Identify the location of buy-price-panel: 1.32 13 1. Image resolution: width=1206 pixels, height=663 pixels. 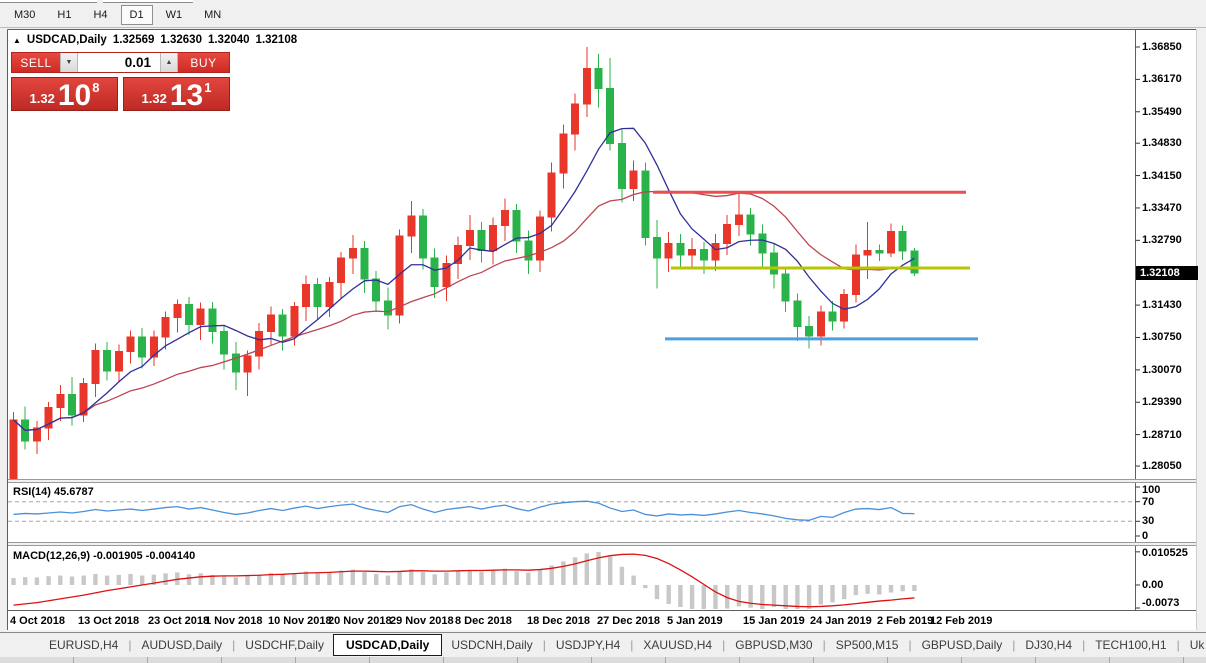
(176, 94).